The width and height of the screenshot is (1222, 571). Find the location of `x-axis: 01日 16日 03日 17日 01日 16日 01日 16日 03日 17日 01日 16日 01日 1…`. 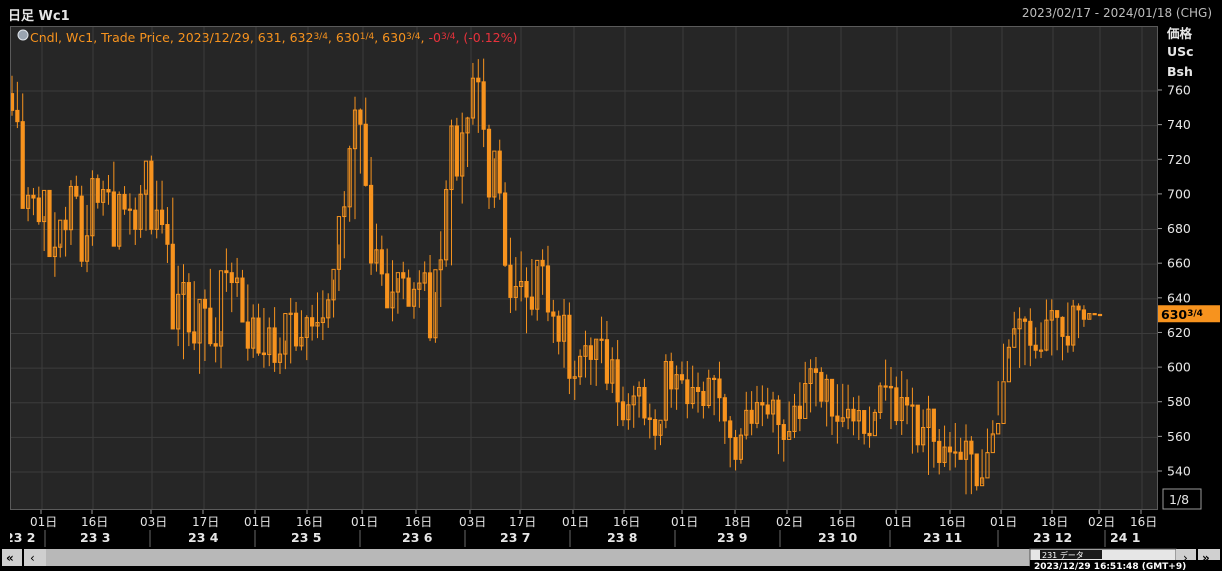

x-axis: 01日 16日 03日 17日 01日 16日 01日 16日 03日 17日 01日 16日 01日 1… is located at coordinates (584, 528).